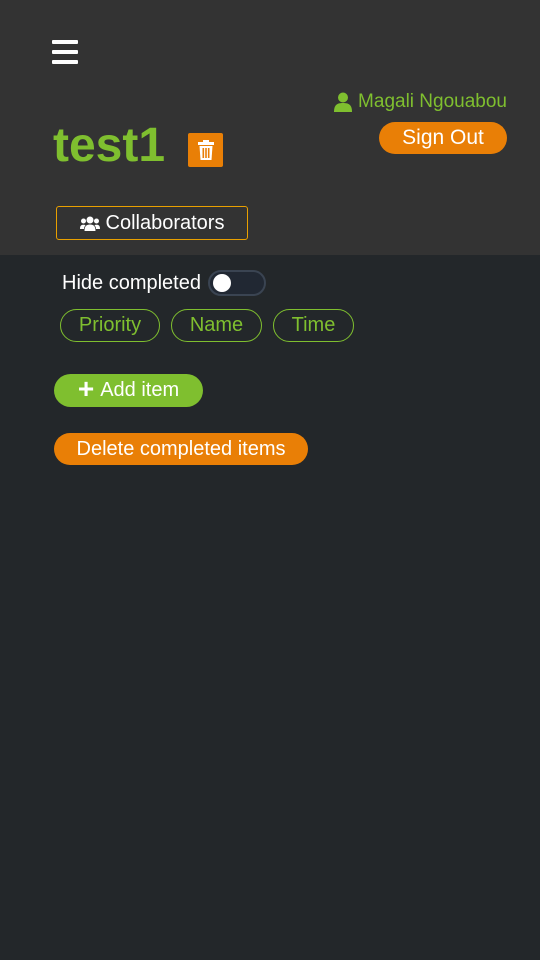 This screenshot has height=960, width=540. What do you see at coordinates (86, 388) in the screenshot?
I see `plus-icon: +` at bounding box center [86, 388].